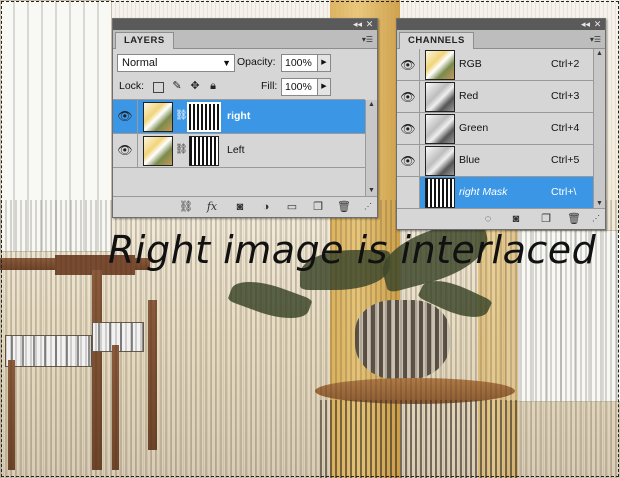 The image size is (620, 478). I want to click on tab-row: LAYERS ▾☰, so click(245, 39).